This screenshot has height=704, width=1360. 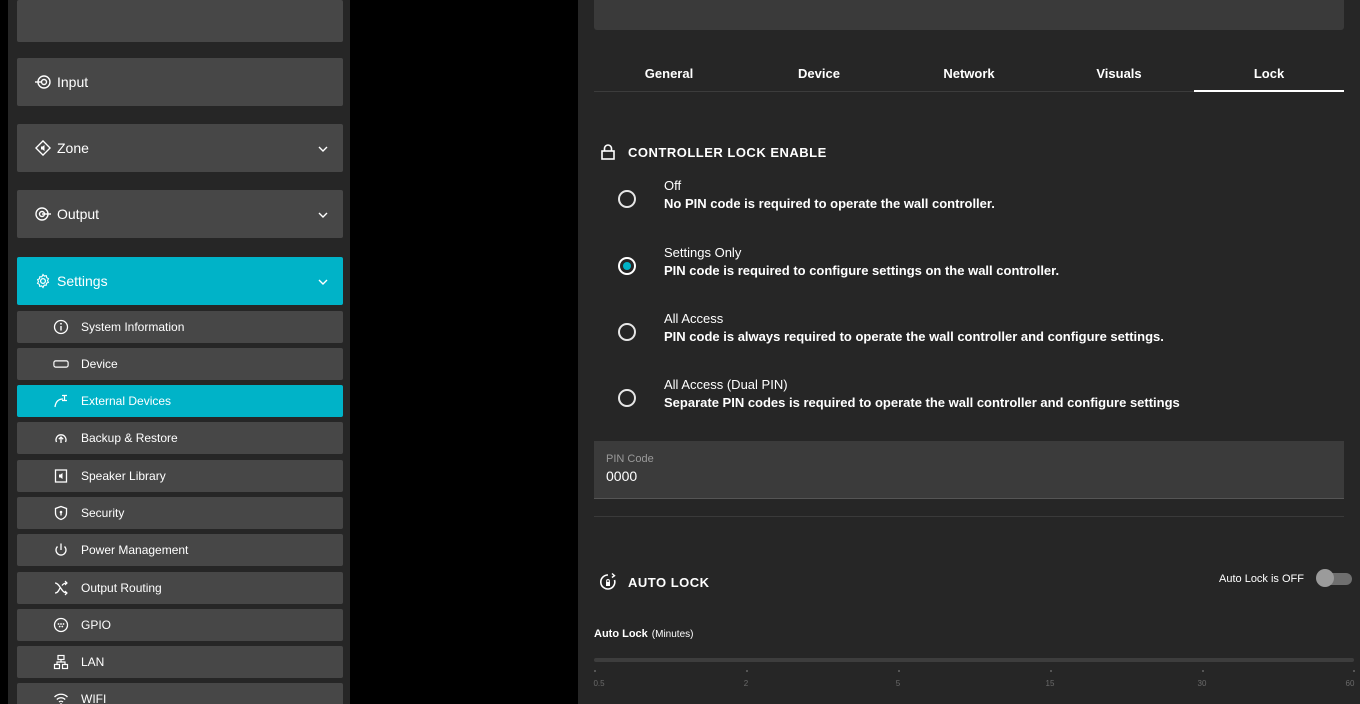 I want to click on sidebar-item-label: WIFI, so click(x=94, y=698).